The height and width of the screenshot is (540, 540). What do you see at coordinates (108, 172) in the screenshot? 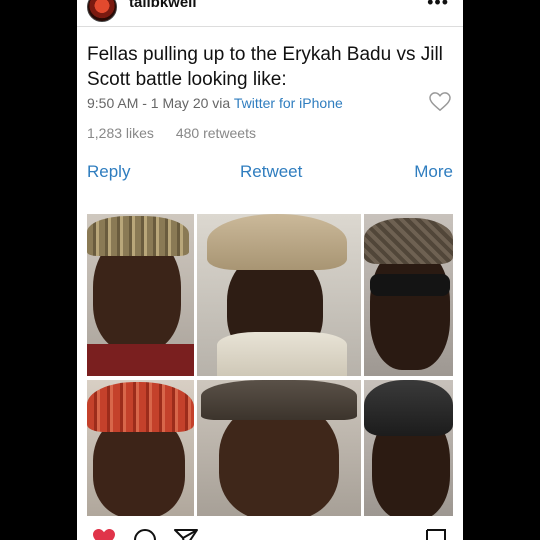
I see `reply-button: Reply` at bounding box center [108, 172].